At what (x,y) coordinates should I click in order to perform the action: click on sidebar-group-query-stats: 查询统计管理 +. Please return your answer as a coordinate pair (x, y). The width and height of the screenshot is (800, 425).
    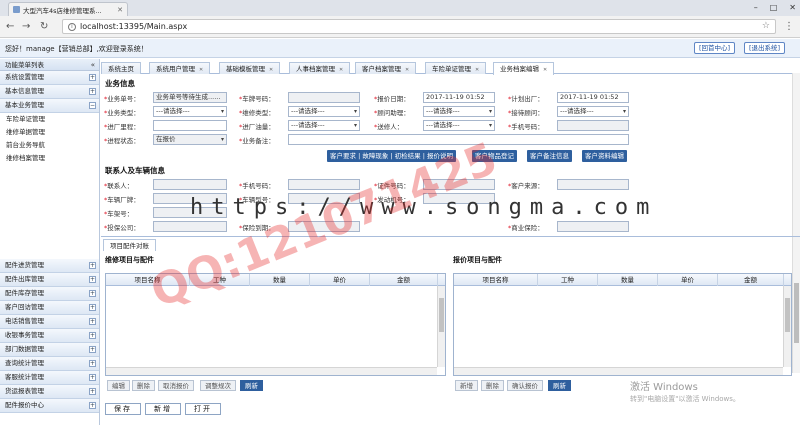
    Looking at the image, I should click on (49, 364).